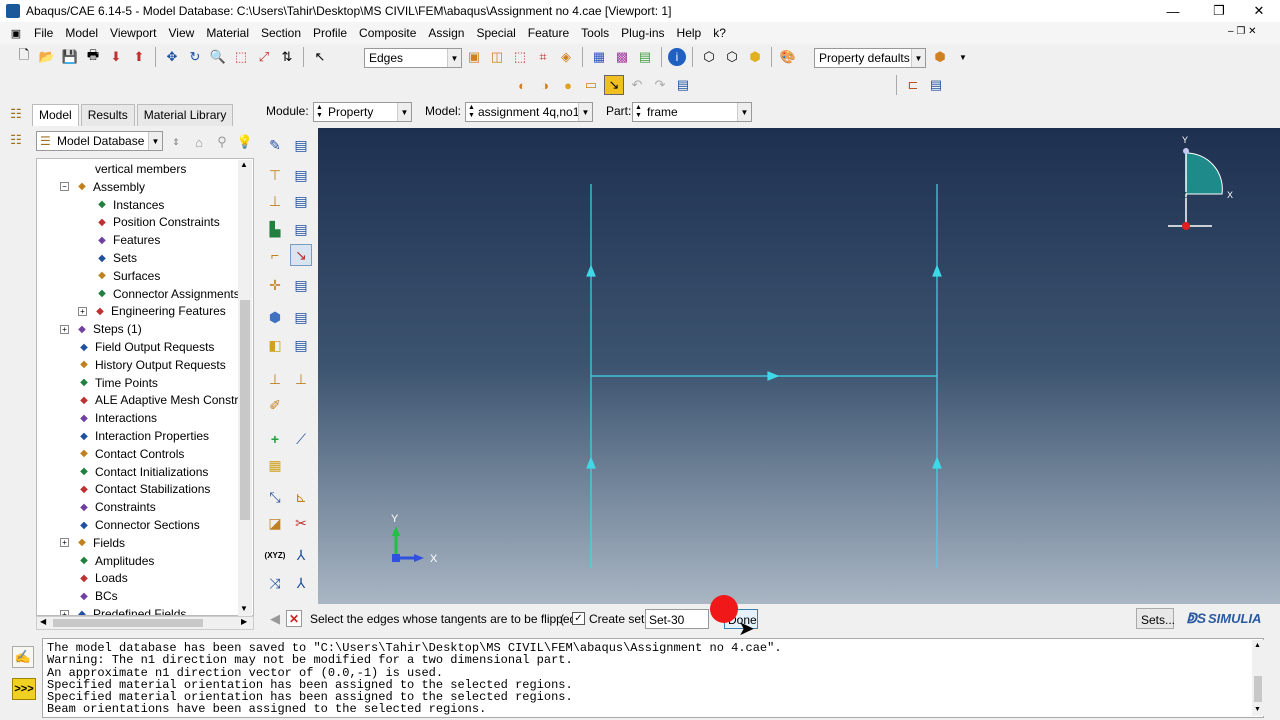 This screenshot has height=720, width=1280. I want to click on cut-sphere-icon: ◑, so click(545, 85).